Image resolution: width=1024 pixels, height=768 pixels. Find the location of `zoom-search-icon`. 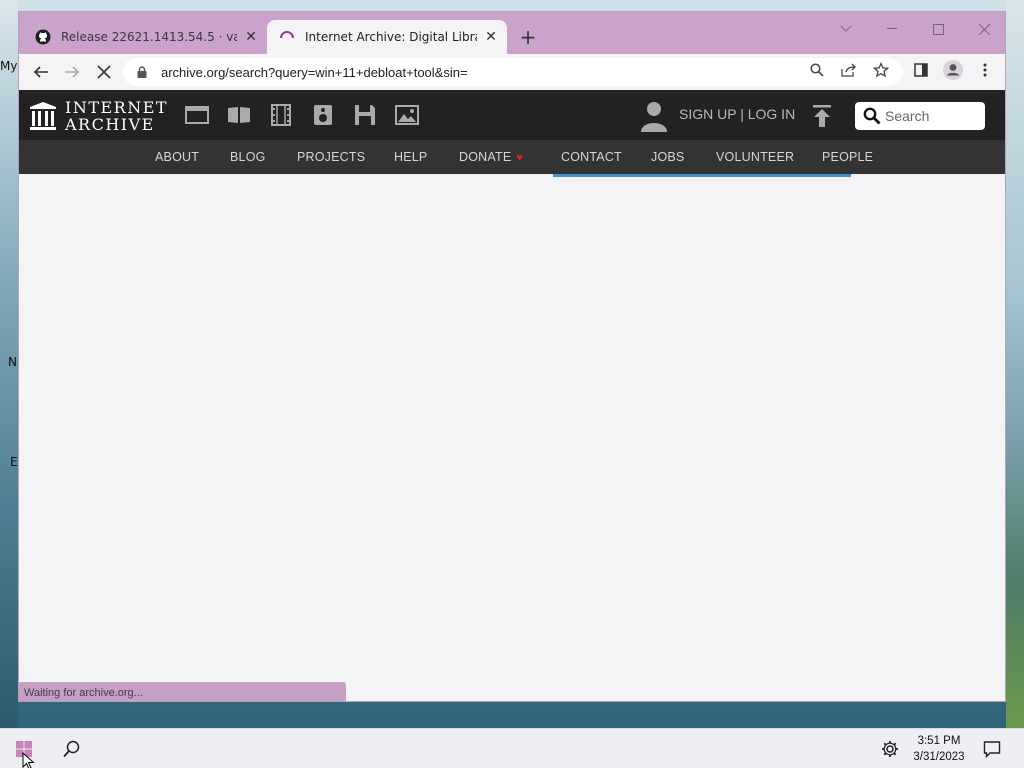

zoom-search-icon is located at coordinates (817, 70).